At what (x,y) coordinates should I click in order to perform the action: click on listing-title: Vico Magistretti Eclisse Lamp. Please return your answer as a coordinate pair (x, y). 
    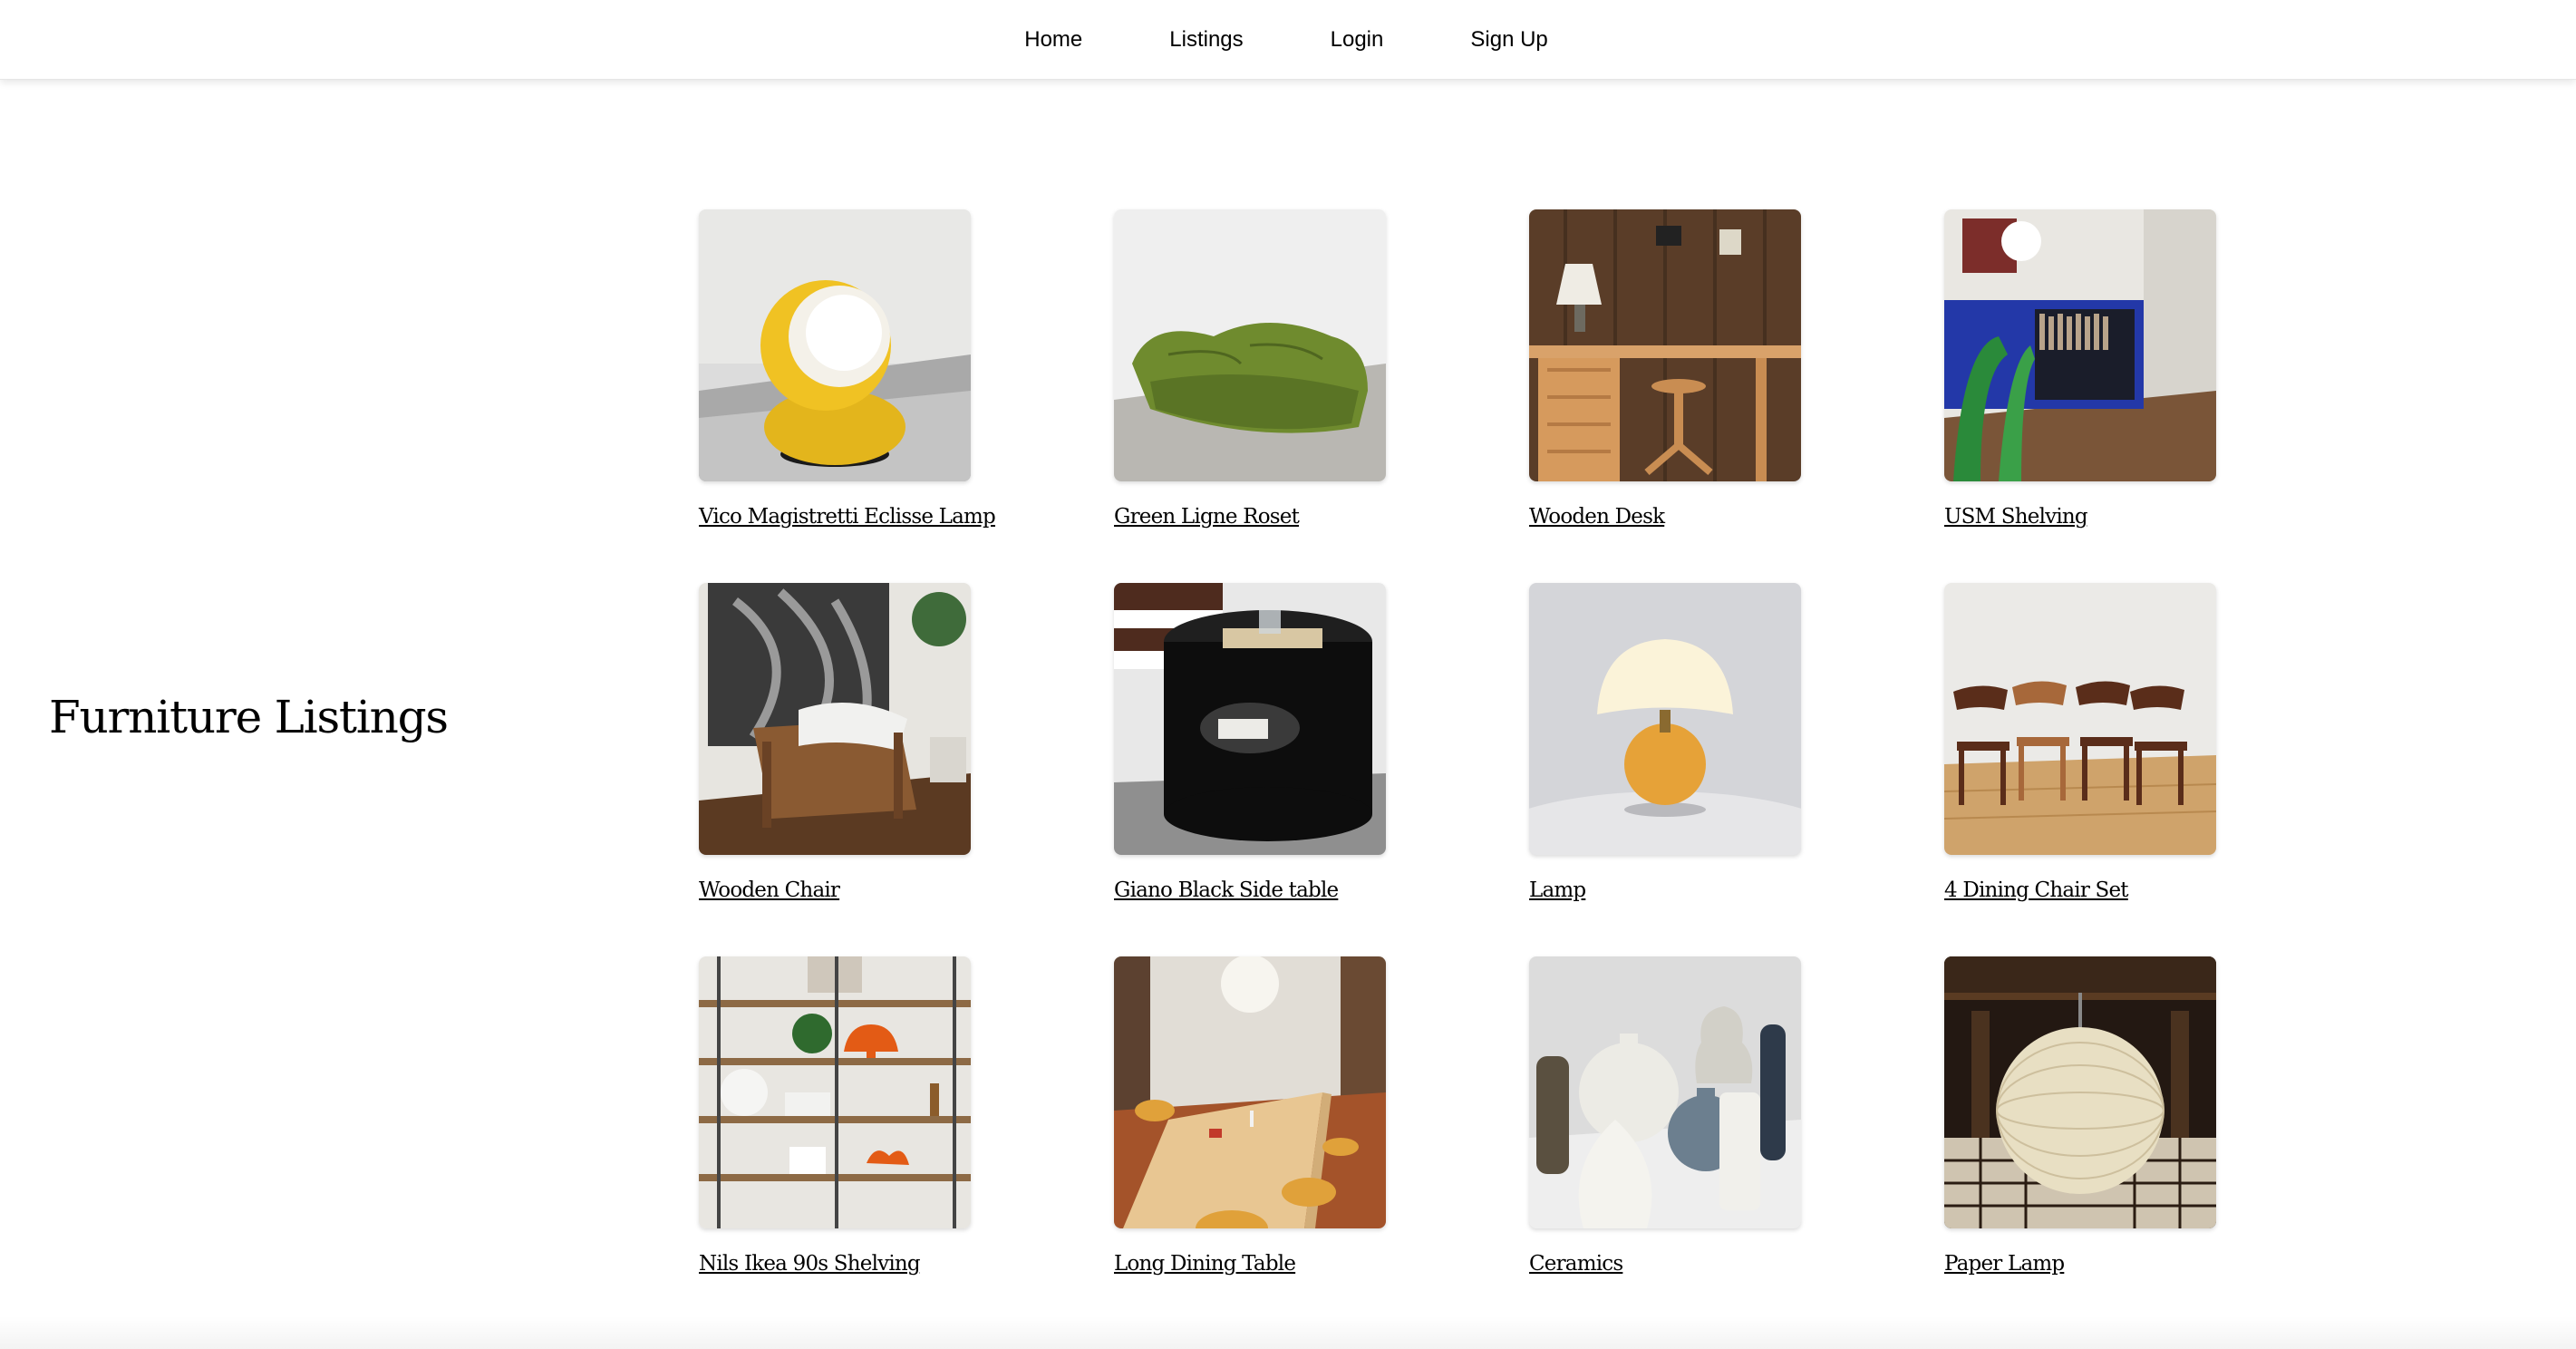
    Looking at the image, I should click on (847, 517).